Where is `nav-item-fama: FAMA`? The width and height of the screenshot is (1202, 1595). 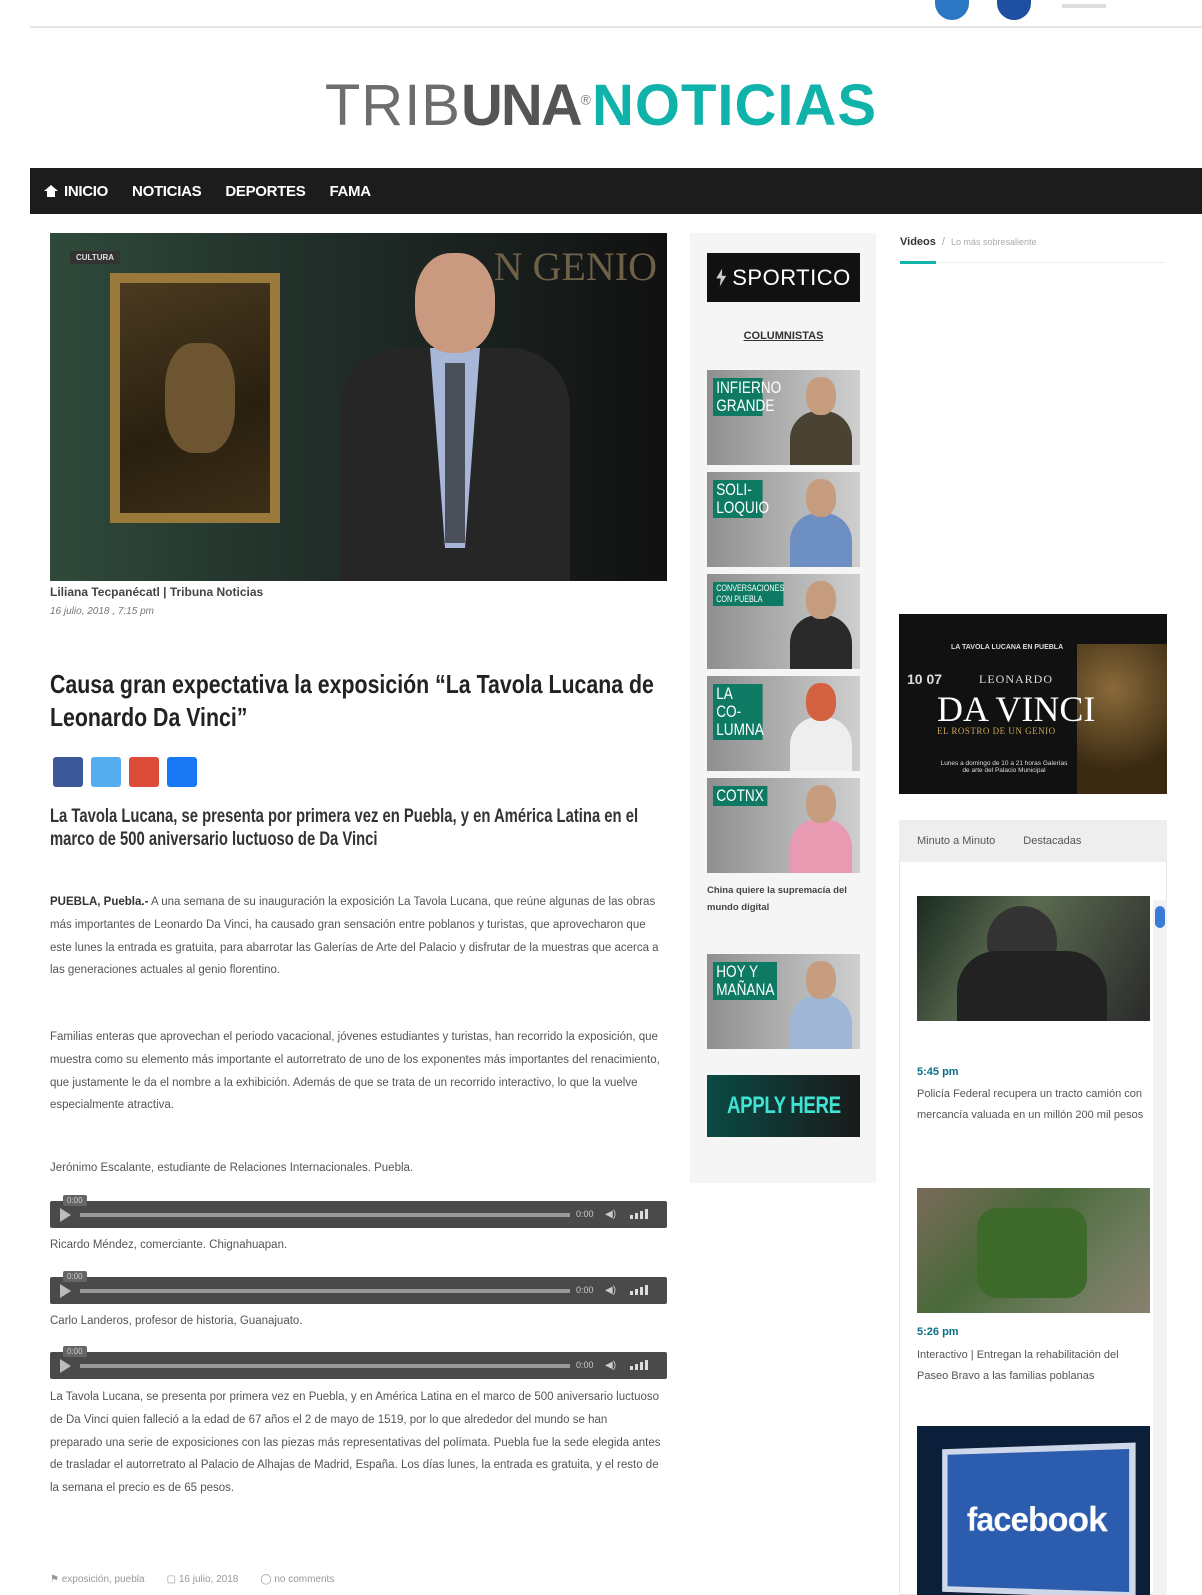 nav-item-fama: FAMA is located at coordinates (350, 191).